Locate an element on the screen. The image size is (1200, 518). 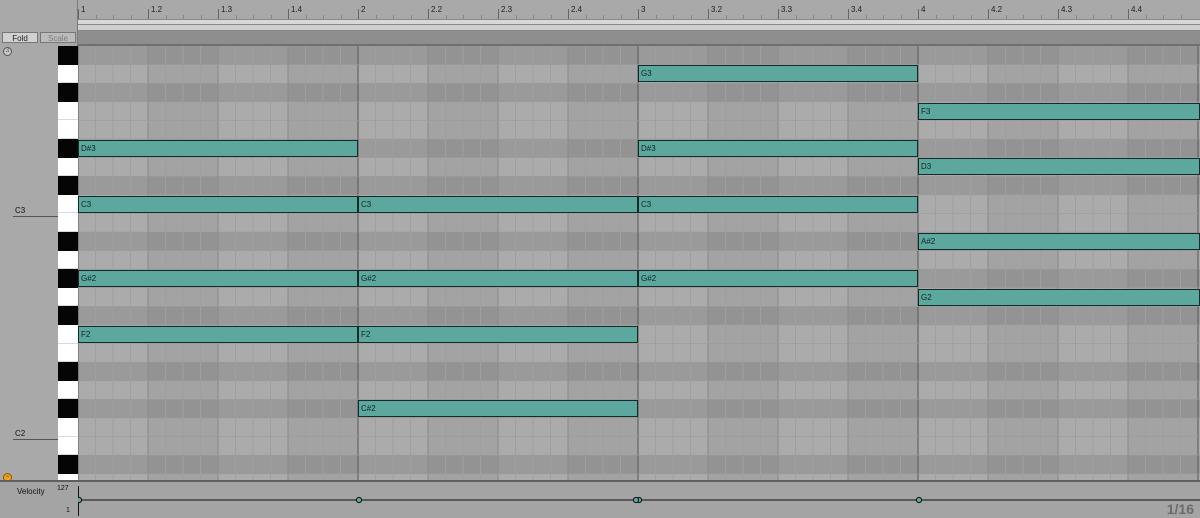
velocity-title: Velocity is located at coordinates (31, 491).